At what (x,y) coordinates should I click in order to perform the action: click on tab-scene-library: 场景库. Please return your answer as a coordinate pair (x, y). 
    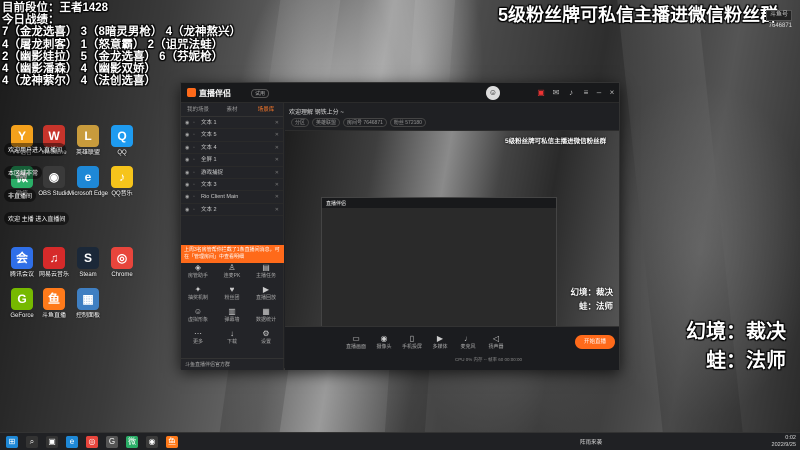
    Looking at the image, I should click on (266, 109).